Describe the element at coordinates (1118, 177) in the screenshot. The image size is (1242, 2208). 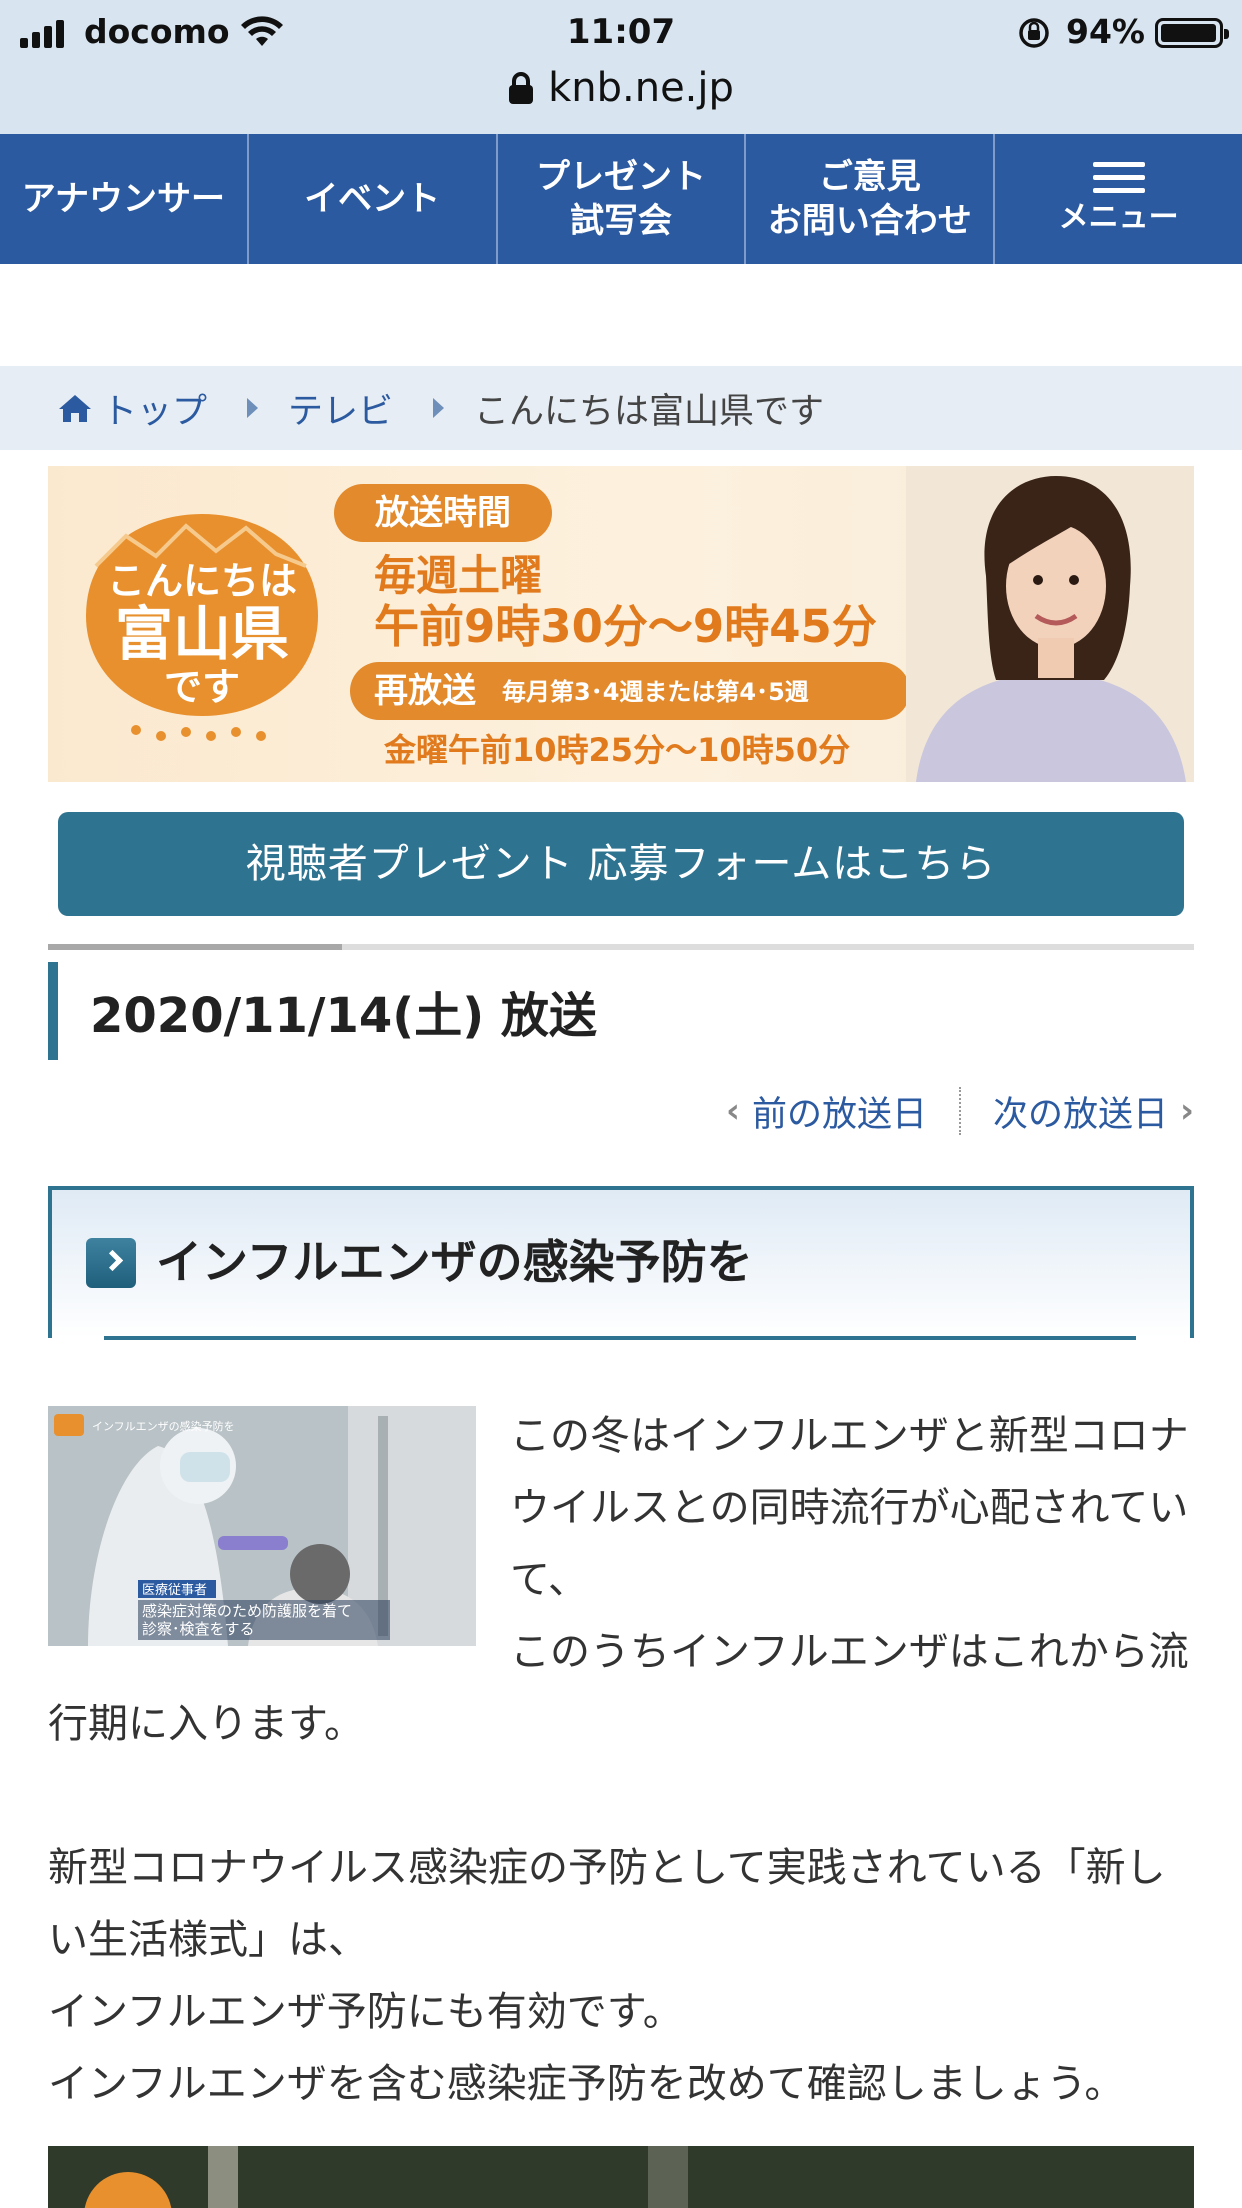
I see `hamburger-icon` at that location.